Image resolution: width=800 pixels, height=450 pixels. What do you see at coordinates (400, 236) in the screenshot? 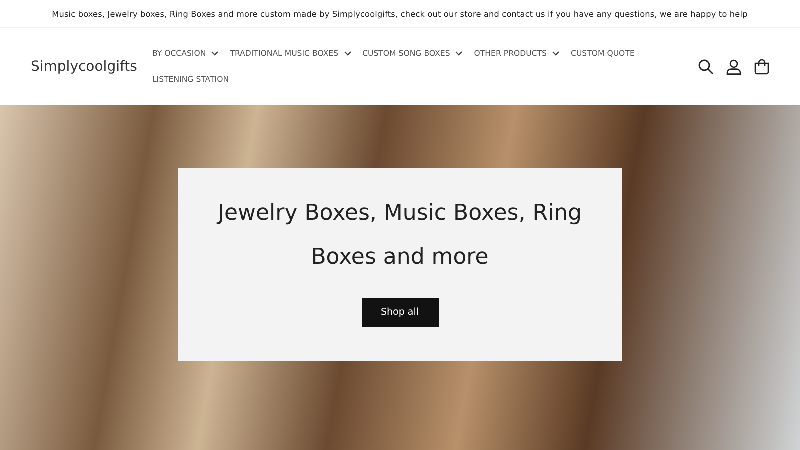
I see `banner-heading: Jewelry Boxes, Music Boxes, Ring Boxes and more` at bounding box center [400, 236].